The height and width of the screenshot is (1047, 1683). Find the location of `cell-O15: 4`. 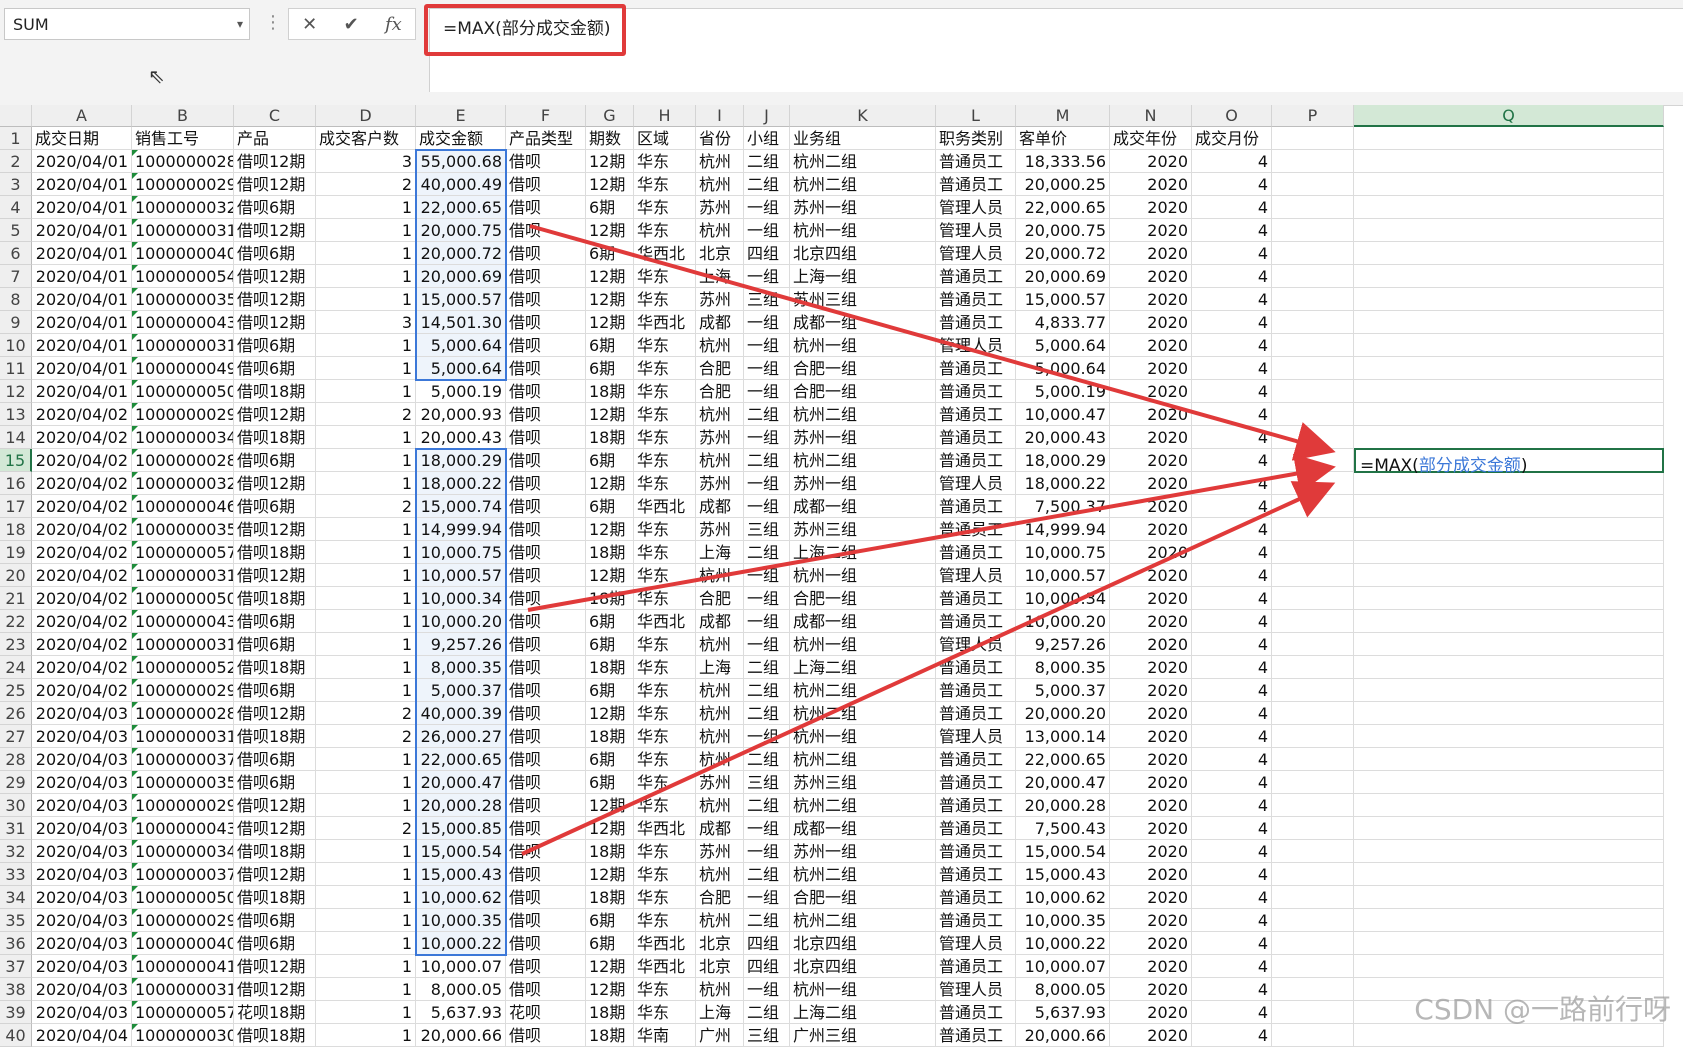

cell-O15: 4 is located at coordinates (1232, 460).